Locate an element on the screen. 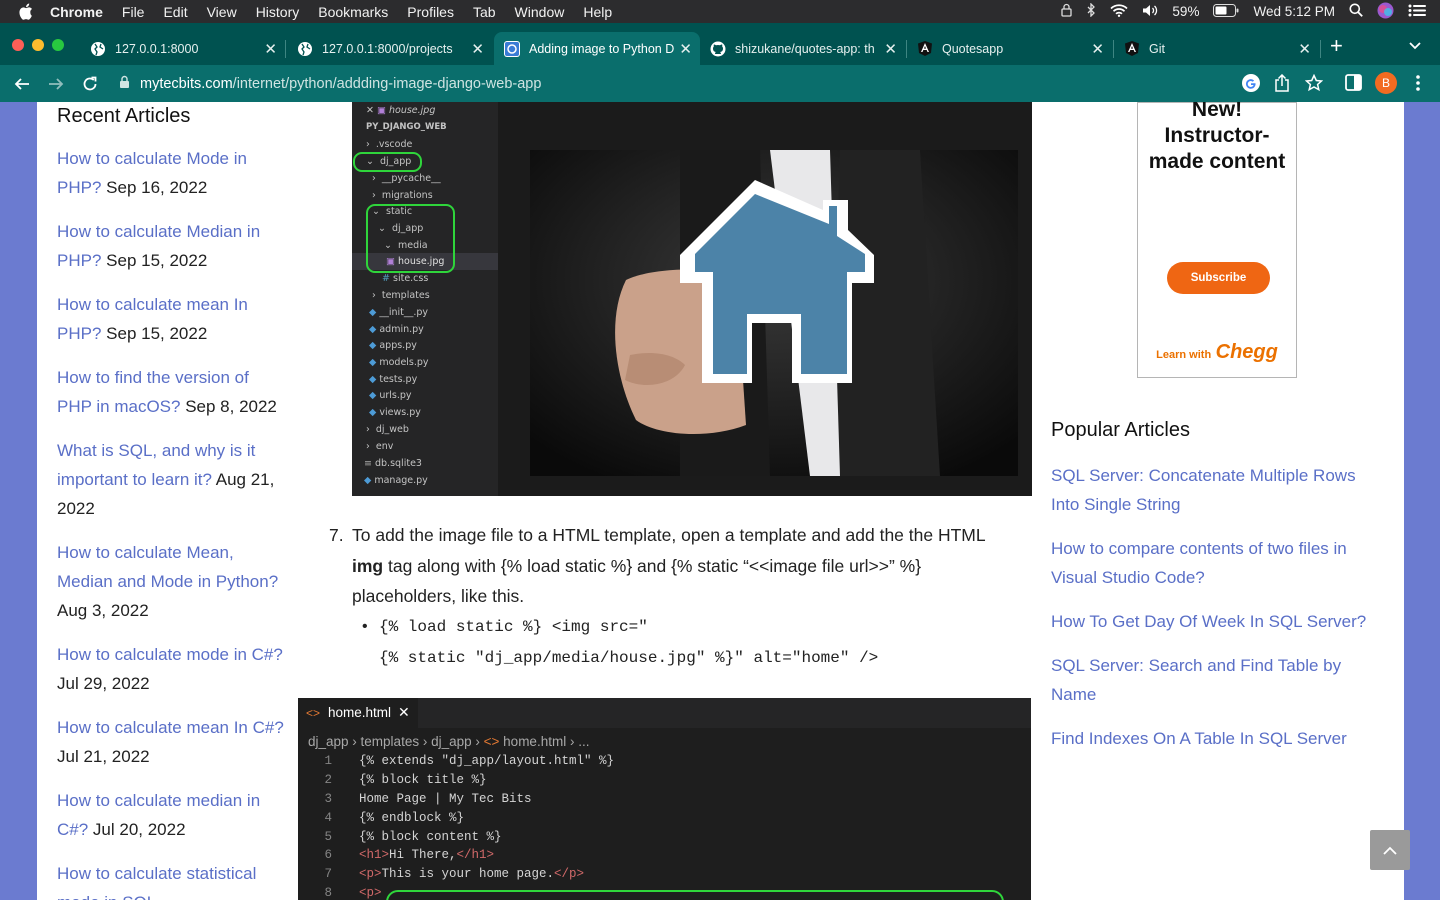  menu-tab: Tab is located at coordinates (484, 12).